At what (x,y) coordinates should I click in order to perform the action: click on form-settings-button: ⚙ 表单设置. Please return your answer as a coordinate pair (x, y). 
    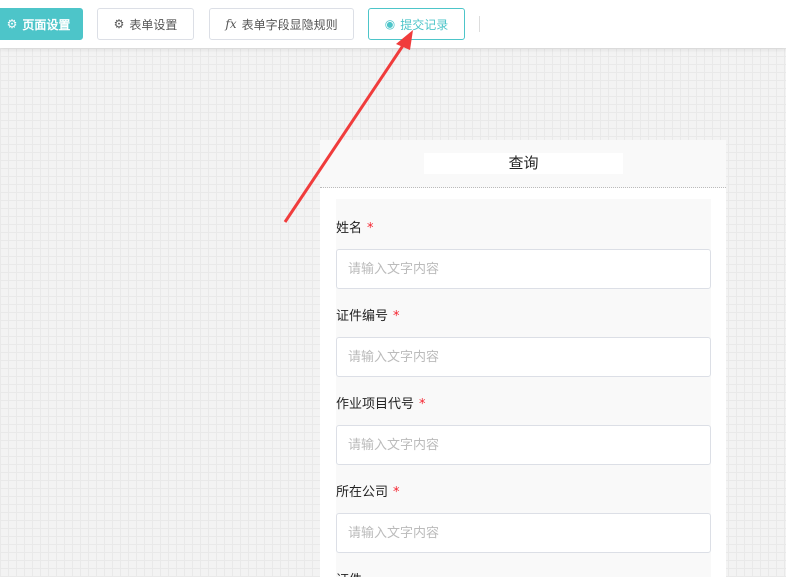
    Looking at the image, I should click on (145, 24).